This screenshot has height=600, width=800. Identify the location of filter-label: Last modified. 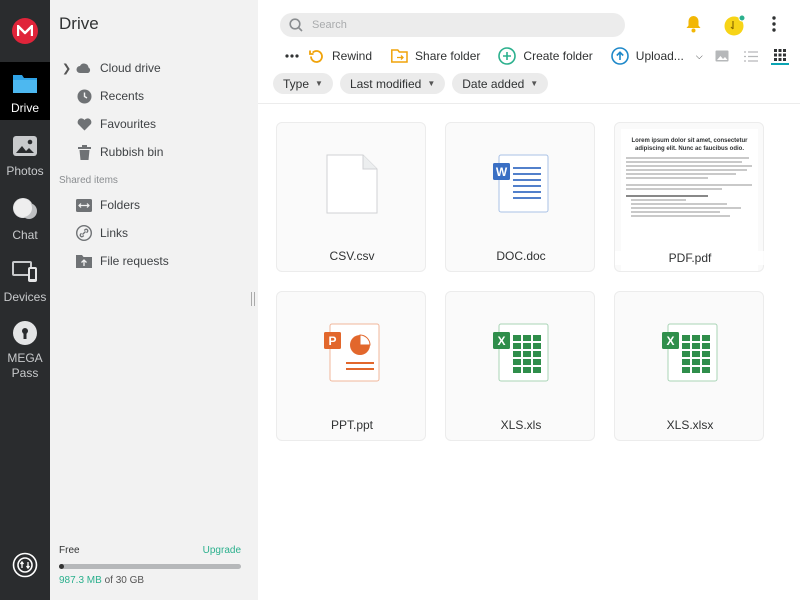
(385, 83).